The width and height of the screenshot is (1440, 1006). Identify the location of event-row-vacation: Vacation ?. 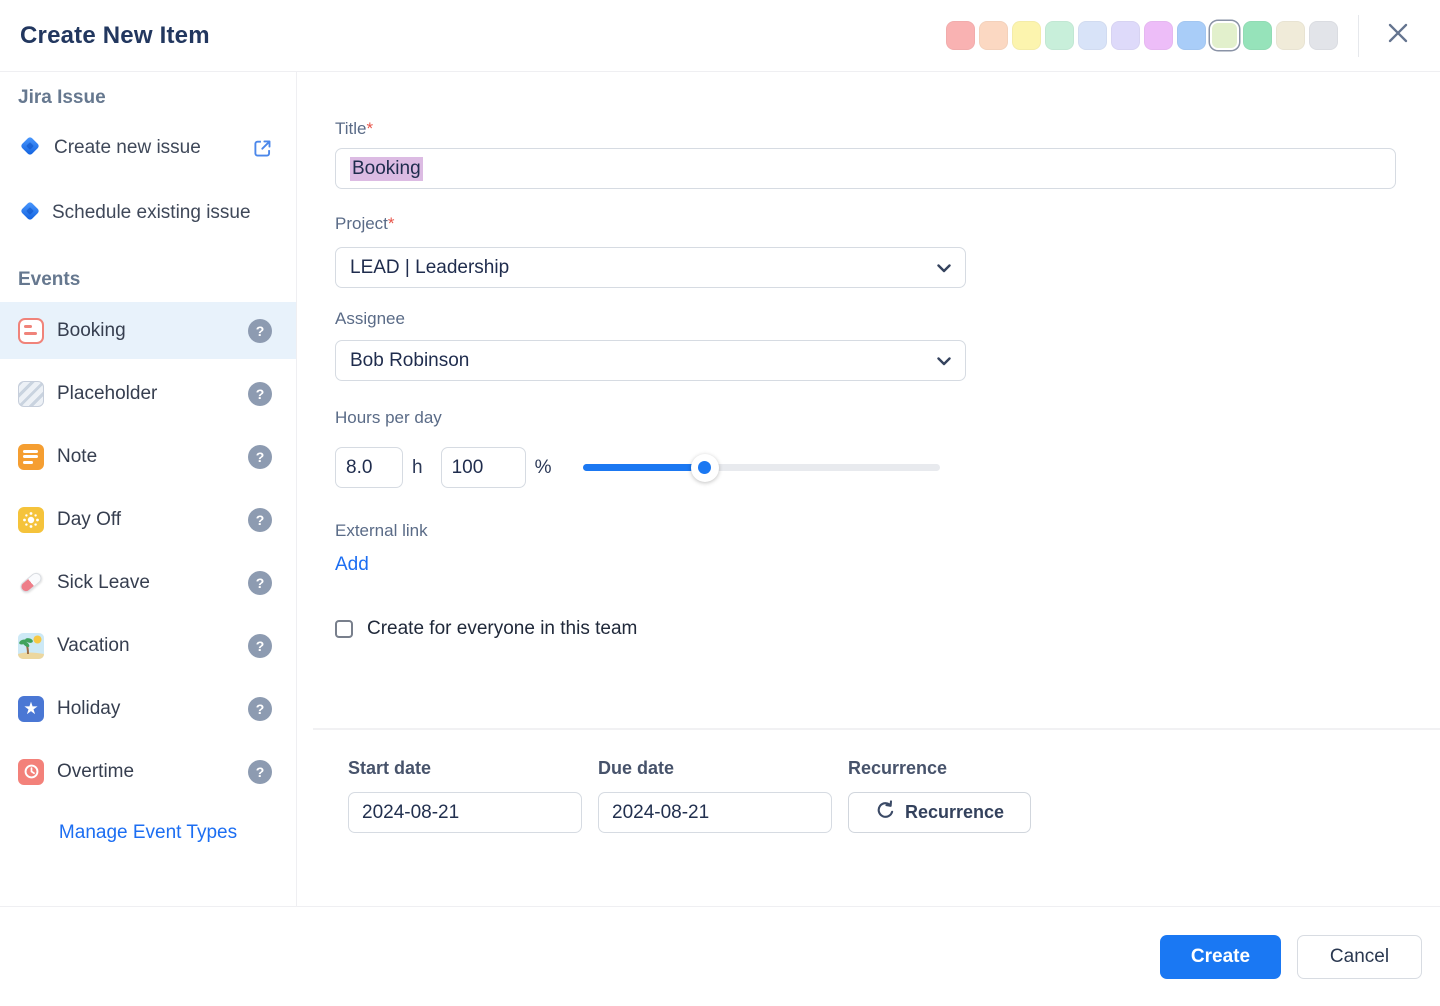
(148, 645).